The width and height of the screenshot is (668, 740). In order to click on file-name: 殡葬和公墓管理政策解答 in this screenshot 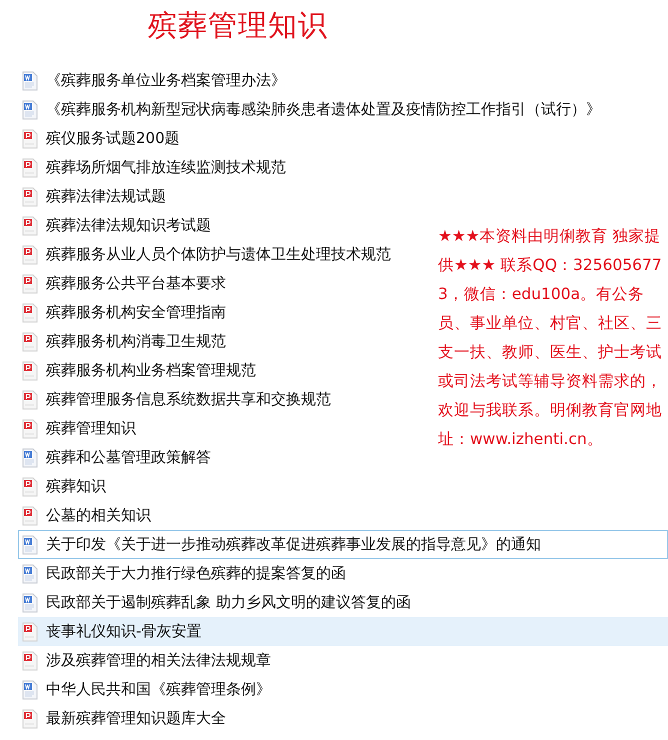, I will do `click(128, 457)`.